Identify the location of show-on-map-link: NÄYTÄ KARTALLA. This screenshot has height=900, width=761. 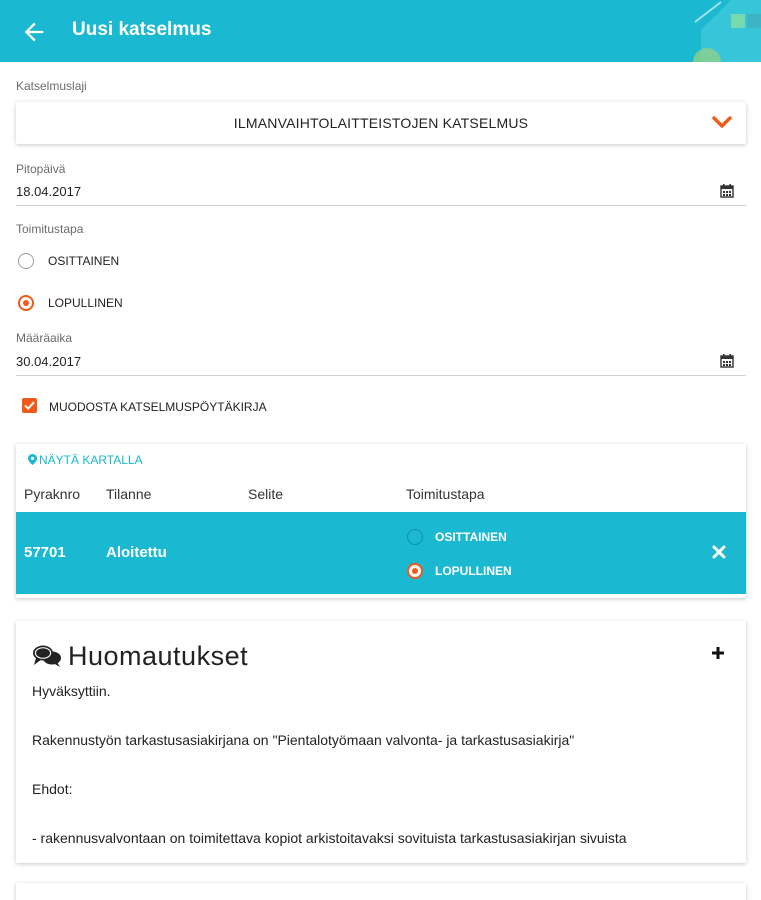
(85, 460).